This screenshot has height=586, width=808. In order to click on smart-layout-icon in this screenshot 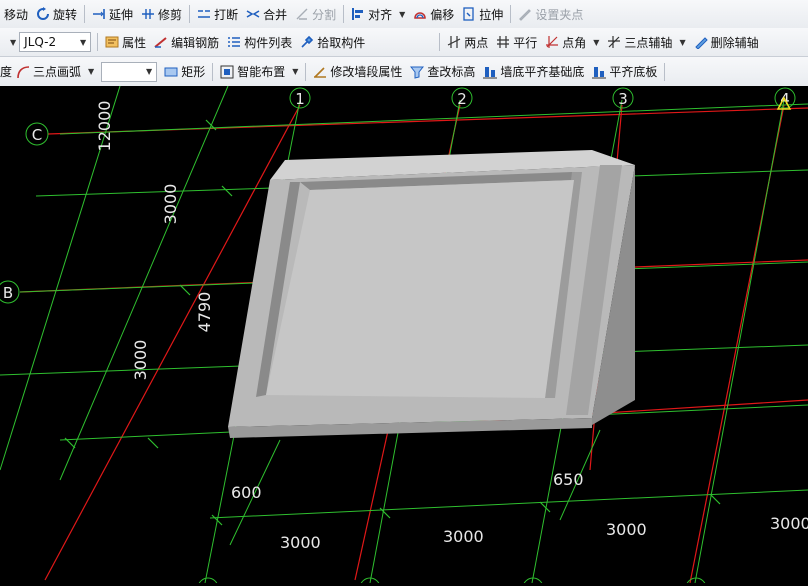, I will do `click(227, 71)`.